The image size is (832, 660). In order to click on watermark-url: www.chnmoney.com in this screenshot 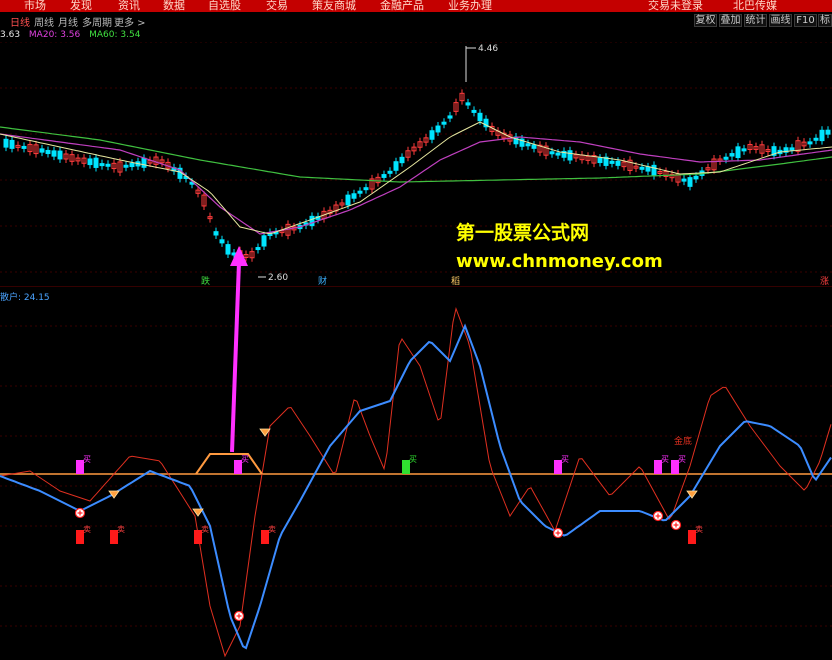, I will do `click(559, 261)`.